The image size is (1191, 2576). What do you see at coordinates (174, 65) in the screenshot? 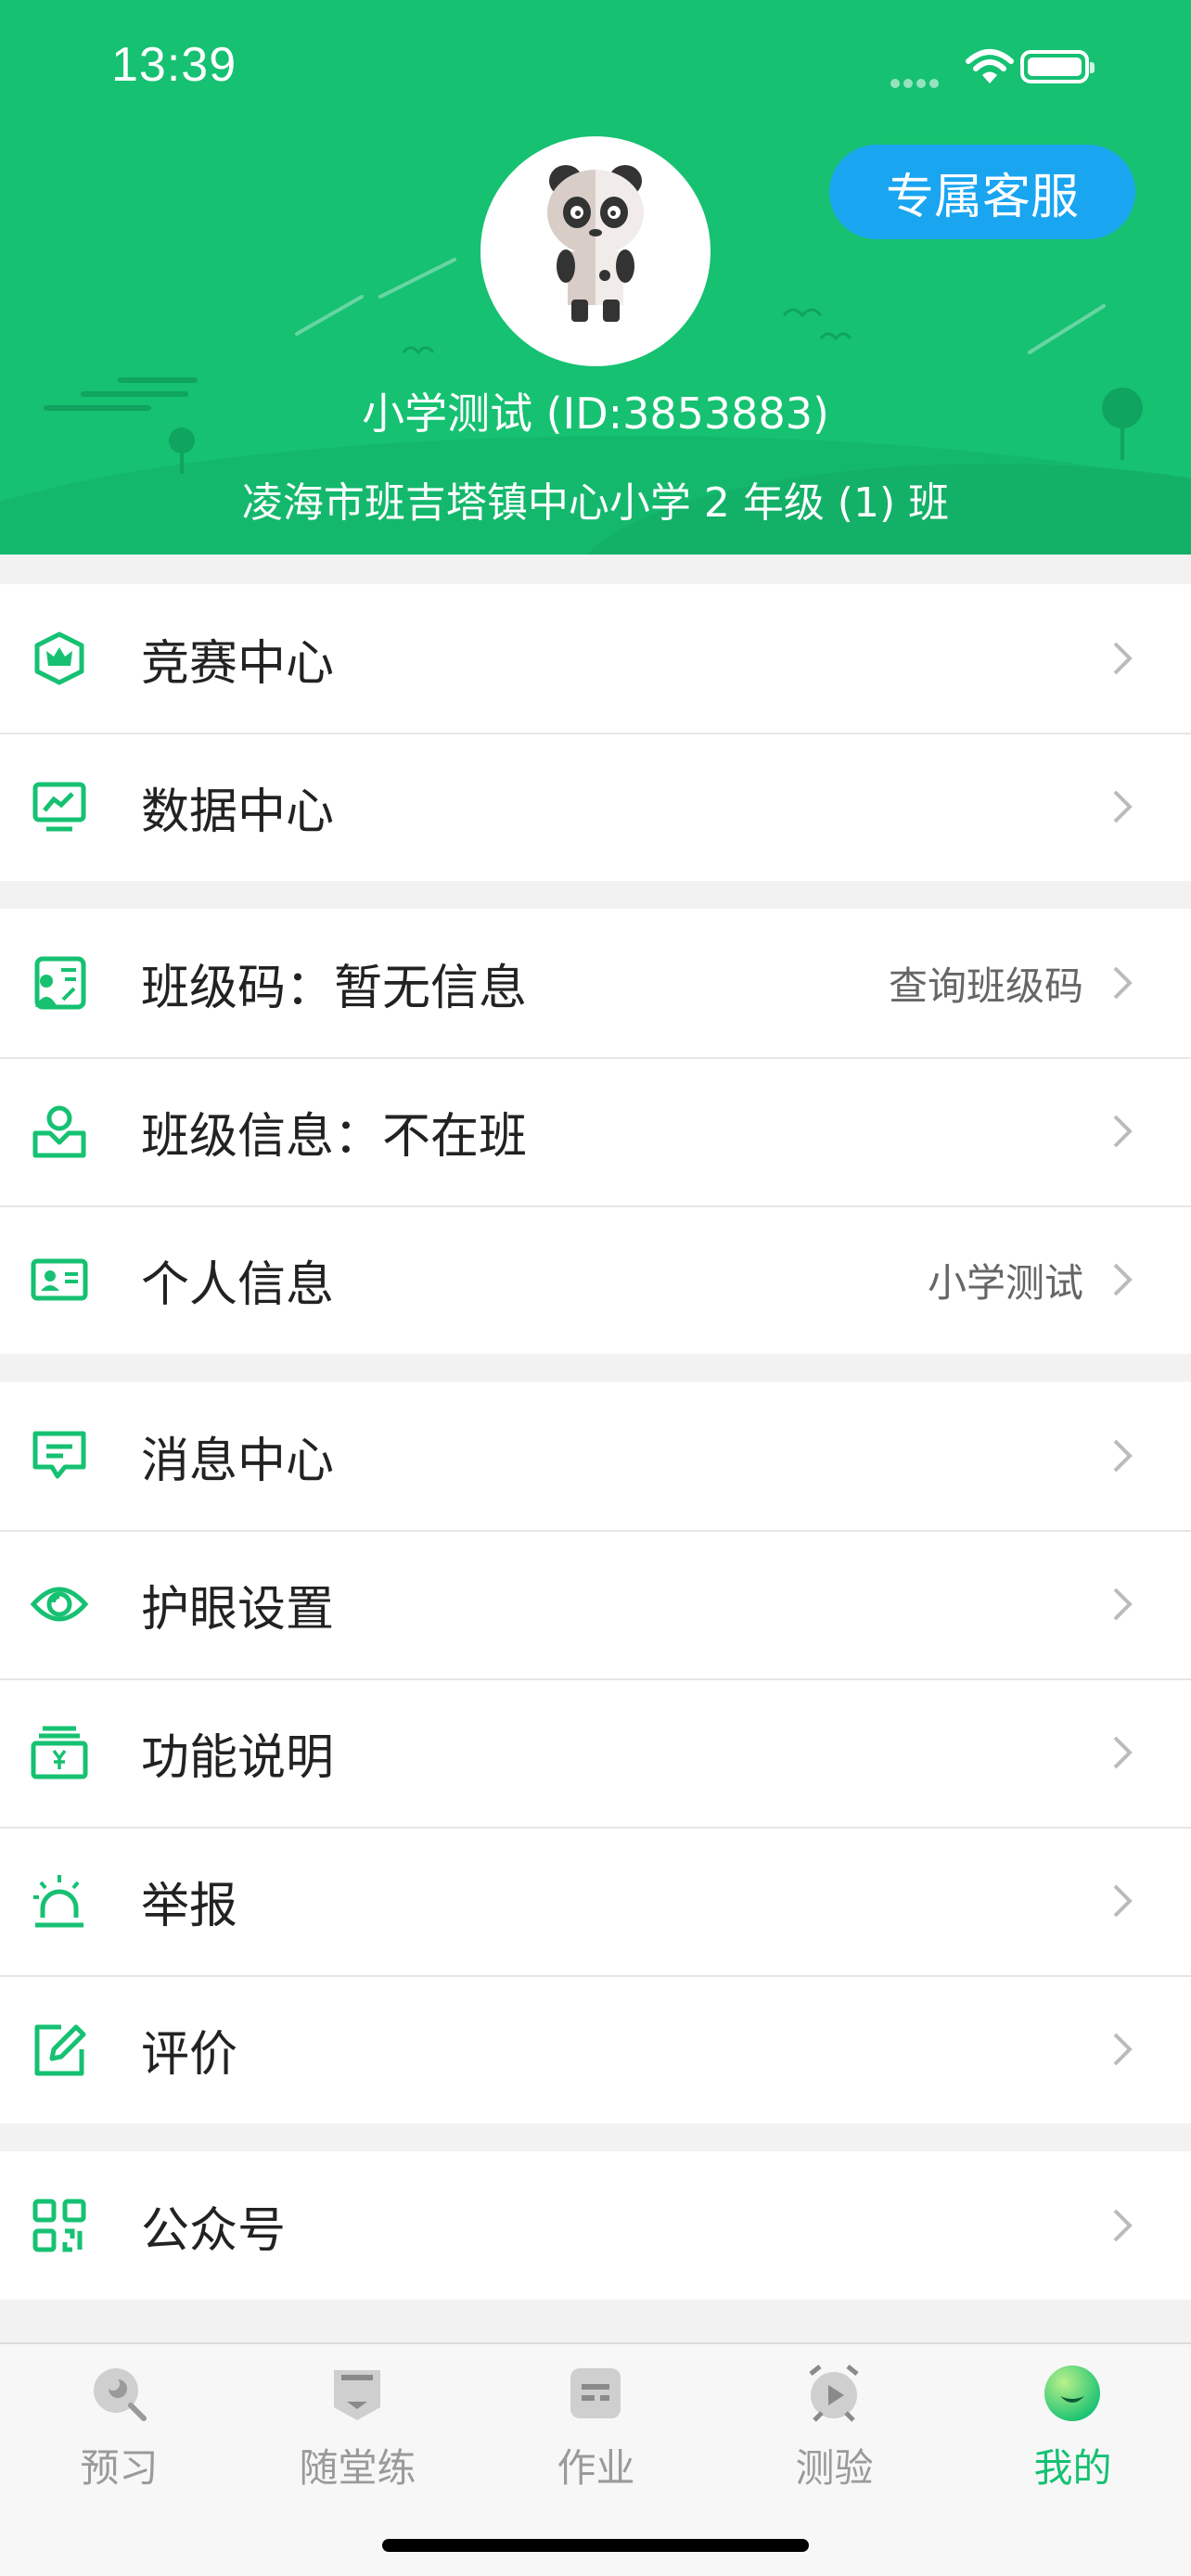
I see `status-time: 13:39` at bounding box center [174, 65].